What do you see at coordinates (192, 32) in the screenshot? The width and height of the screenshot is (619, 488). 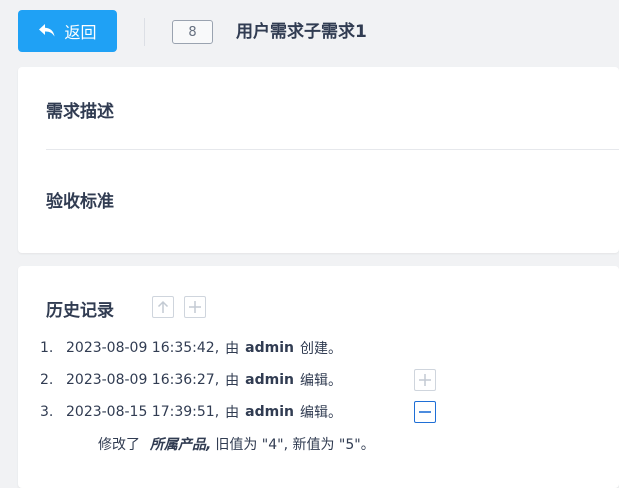 I see `story-id-badge: 8` at bounding box center [192, 32].